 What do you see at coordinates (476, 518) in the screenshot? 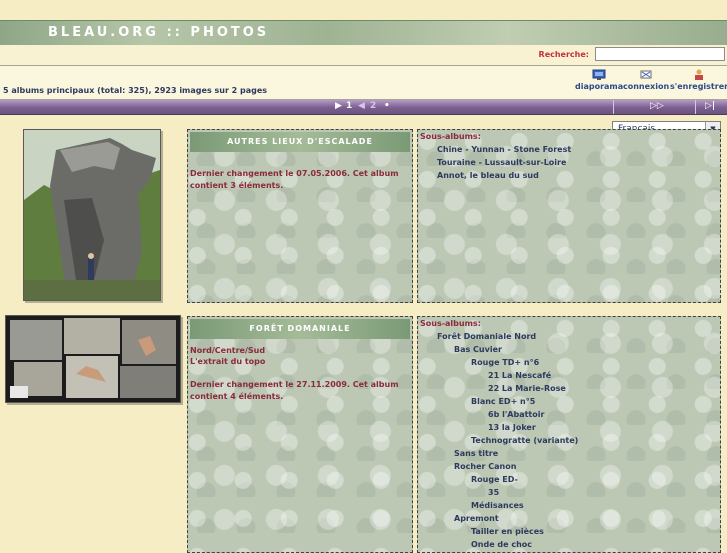
I see `subalbum-link: Apremont` at bounding box center [476, 518].